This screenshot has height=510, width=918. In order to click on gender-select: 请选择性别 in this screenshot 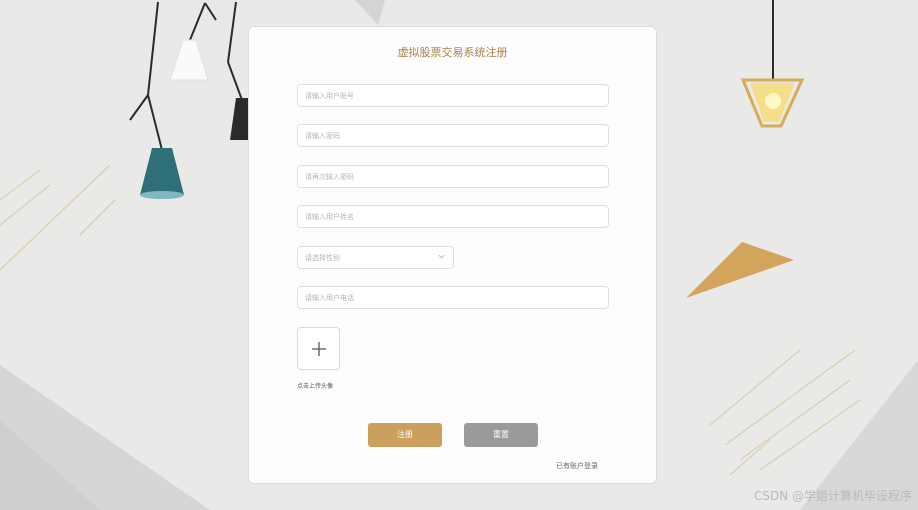, I will do `click(375, 257)`.